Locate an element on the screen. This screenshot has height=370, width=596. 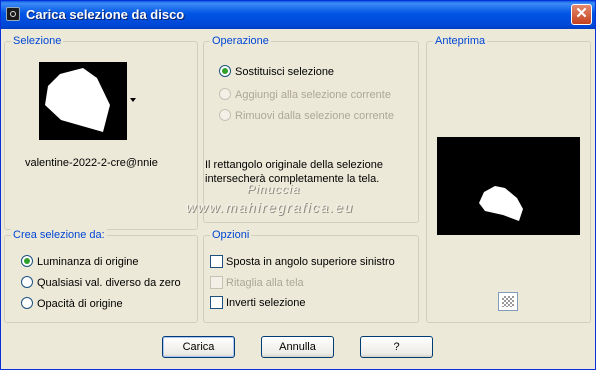
chevron-down-icon is located at coordinates (133, 100).